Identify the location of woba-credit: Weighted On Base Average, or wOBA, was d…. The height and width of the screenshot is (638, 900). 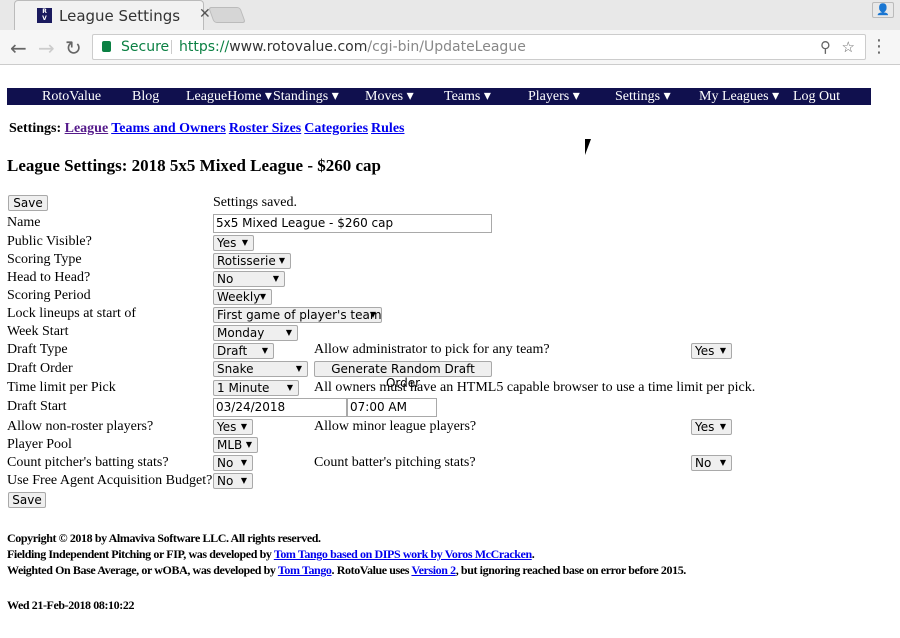
(346, 570).